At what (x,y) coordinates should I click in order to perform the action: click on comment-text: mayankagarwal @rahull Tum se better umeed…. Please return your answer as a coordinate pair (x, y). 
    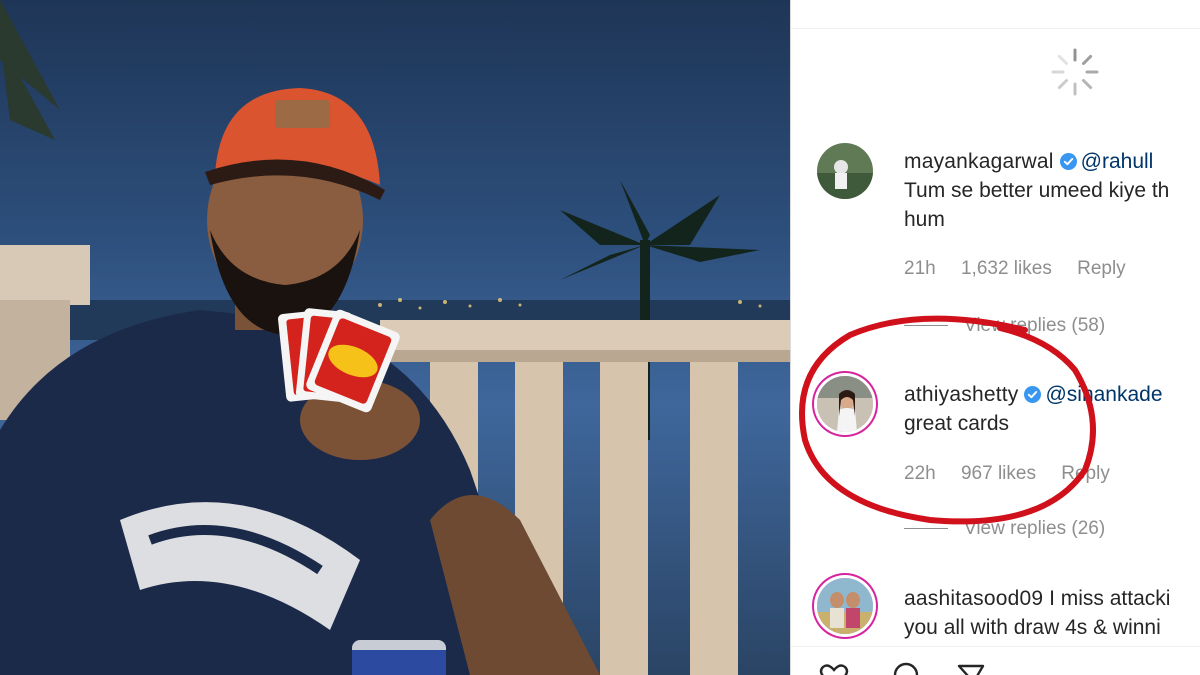
    Looking at the image, I should click on (1052, 190).